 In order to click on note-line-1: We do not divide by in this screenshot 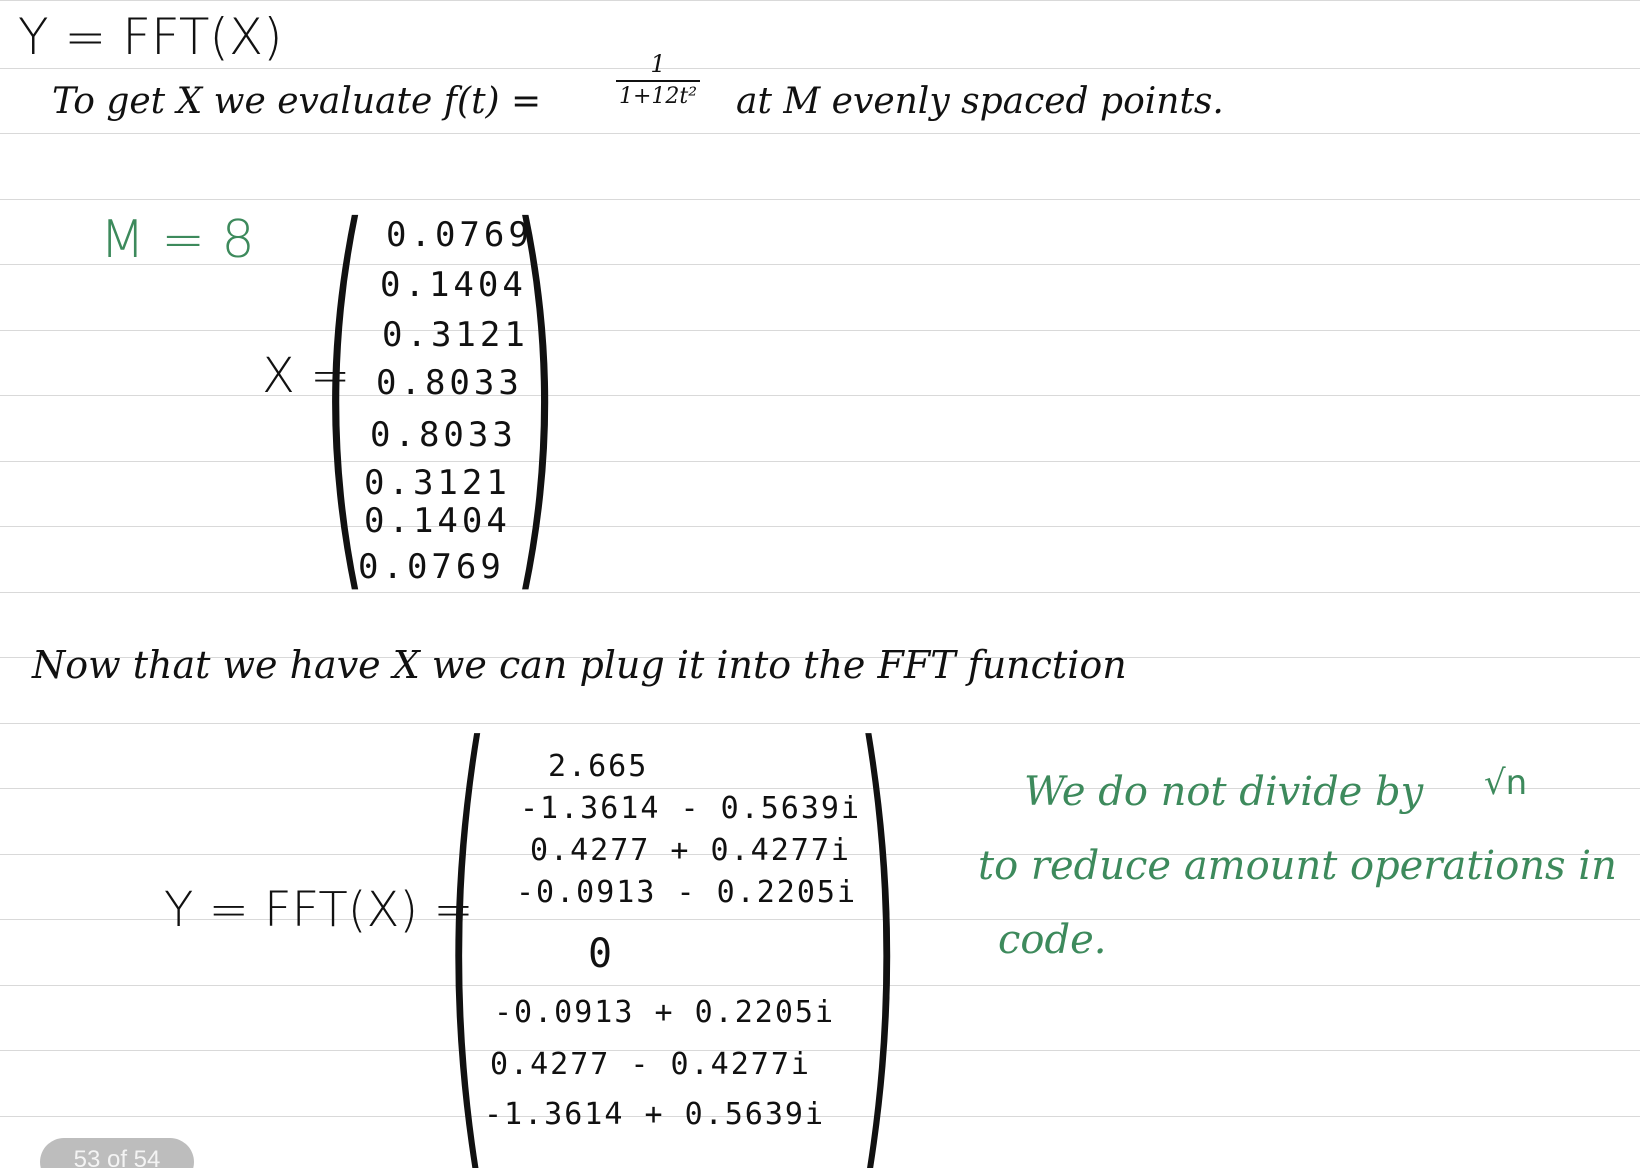, I will do `click(1224, 792)`.